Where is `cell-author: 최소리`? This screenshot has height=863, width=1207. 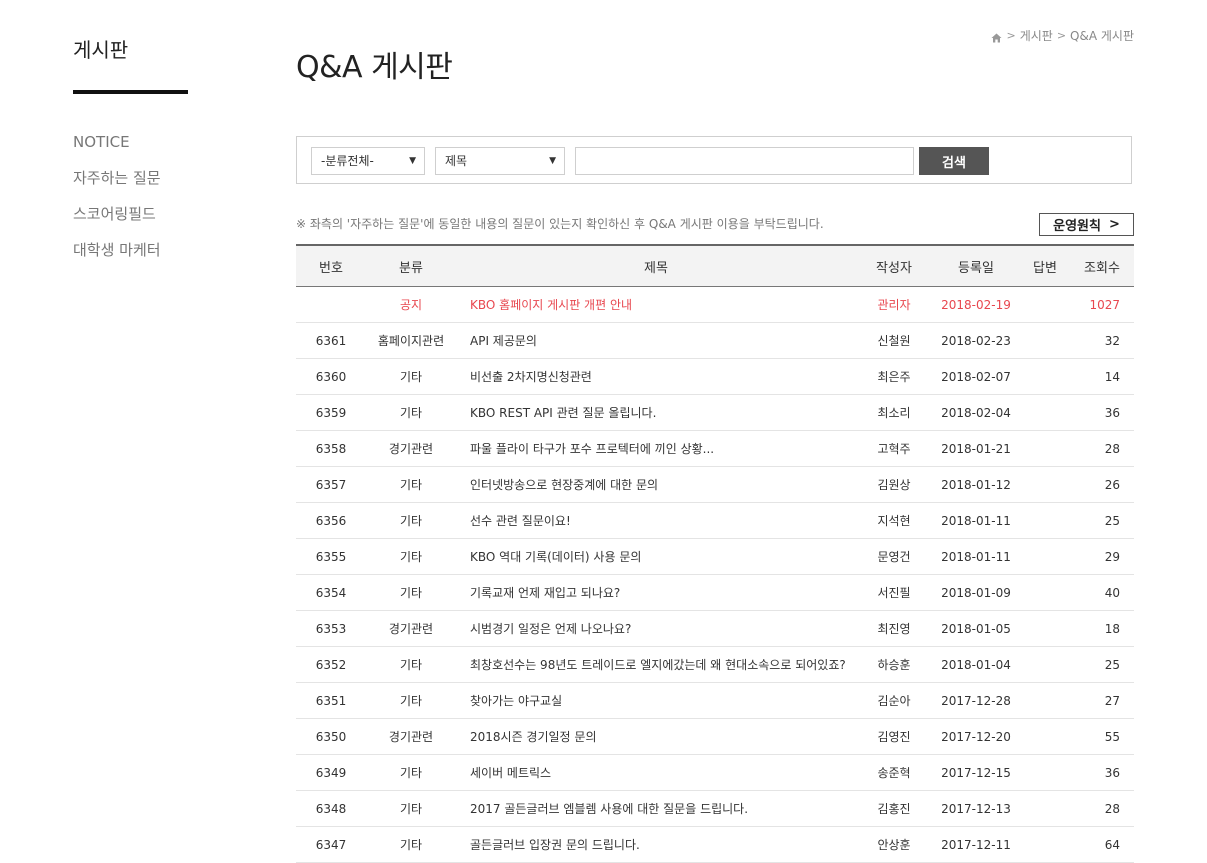 cell-author: 최소리 is located at coordinates (894, 412).